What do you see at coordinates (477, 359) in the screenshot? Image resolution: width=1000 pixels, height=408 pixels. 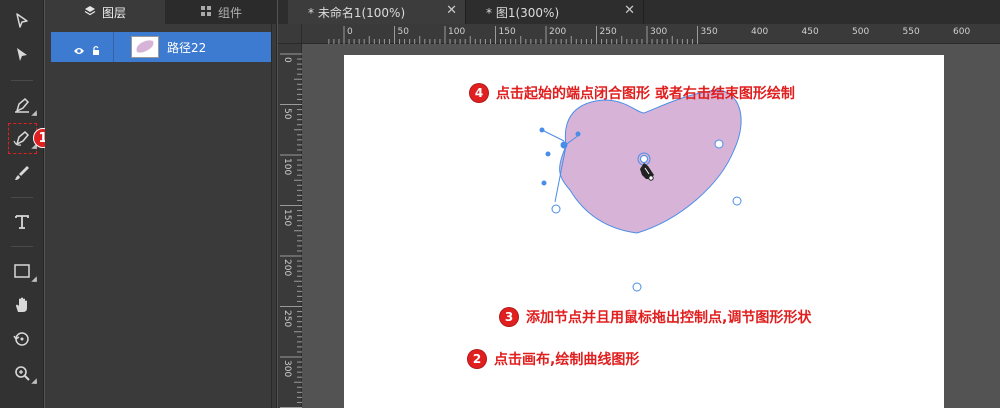 I see `step-2-badge: 2` at bounding box center [477, 359].